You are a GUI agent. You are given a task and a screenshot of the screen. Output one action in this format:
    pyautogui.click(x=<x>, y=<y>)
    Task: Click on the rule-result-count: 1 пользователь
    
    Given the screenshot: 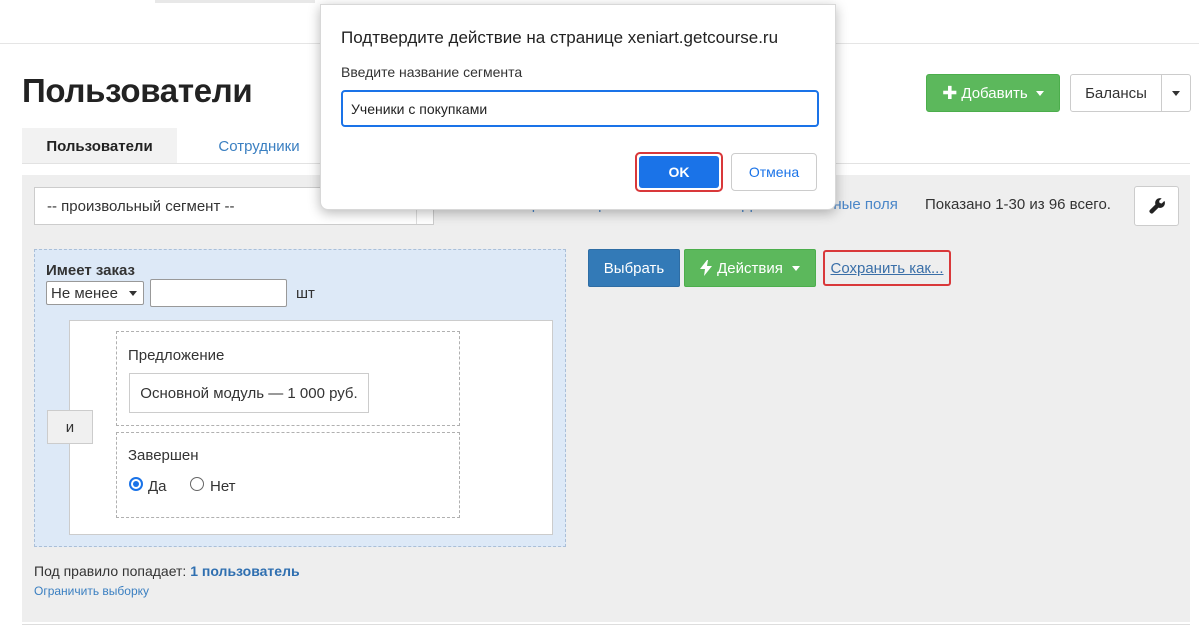 What is the action you would take?
    pyautogui.click(x=244, y=571)
    